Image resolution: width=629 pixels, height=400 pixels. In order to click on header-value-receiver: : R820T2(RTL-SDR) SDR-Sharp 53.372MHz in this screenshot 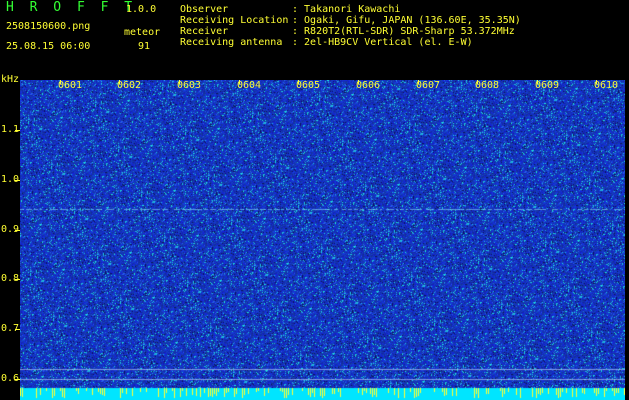, I will do `click(403, 31)`.